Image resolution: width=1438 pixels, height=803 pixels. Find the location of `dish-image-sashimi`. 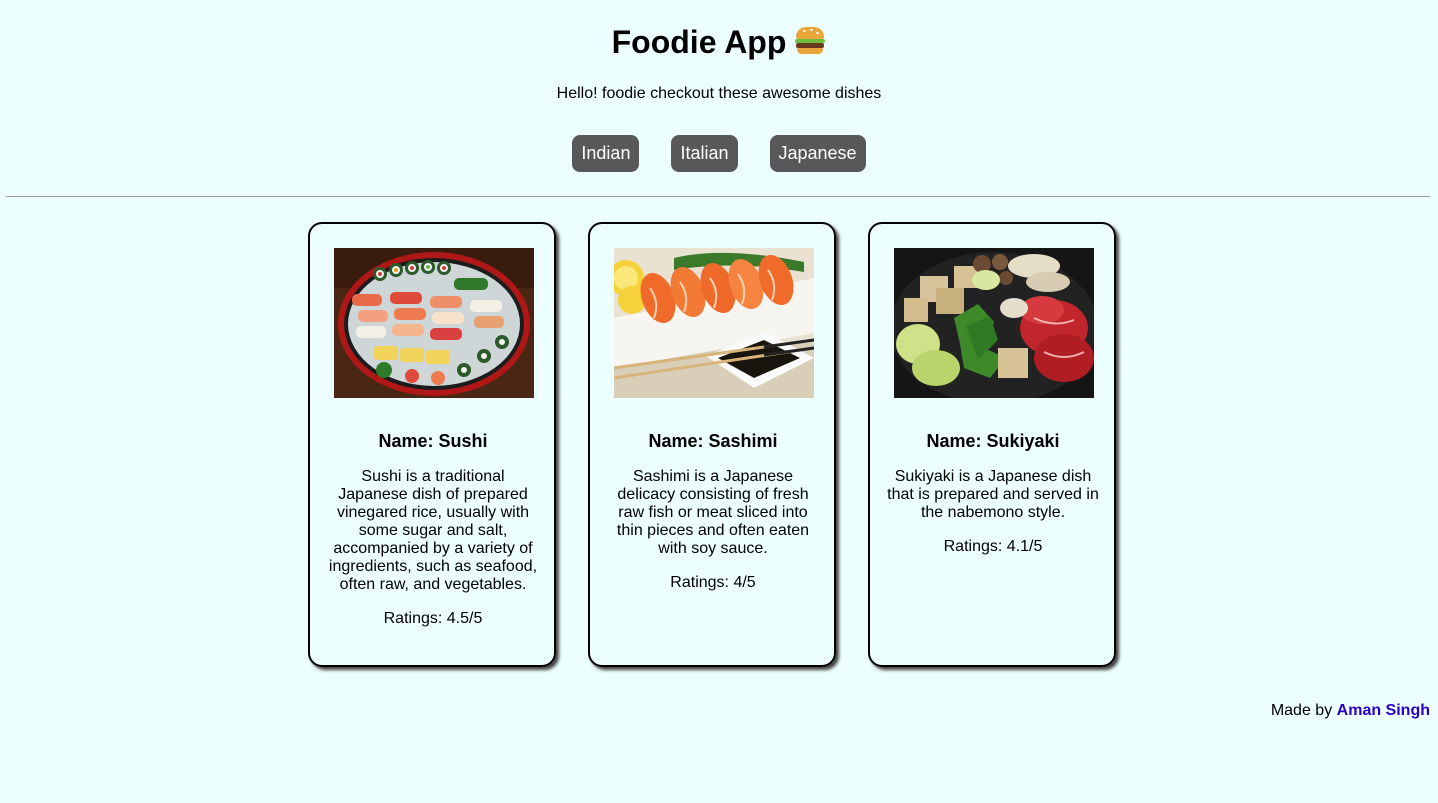

dish-image-sashimi is located at coordinates (714, 323).